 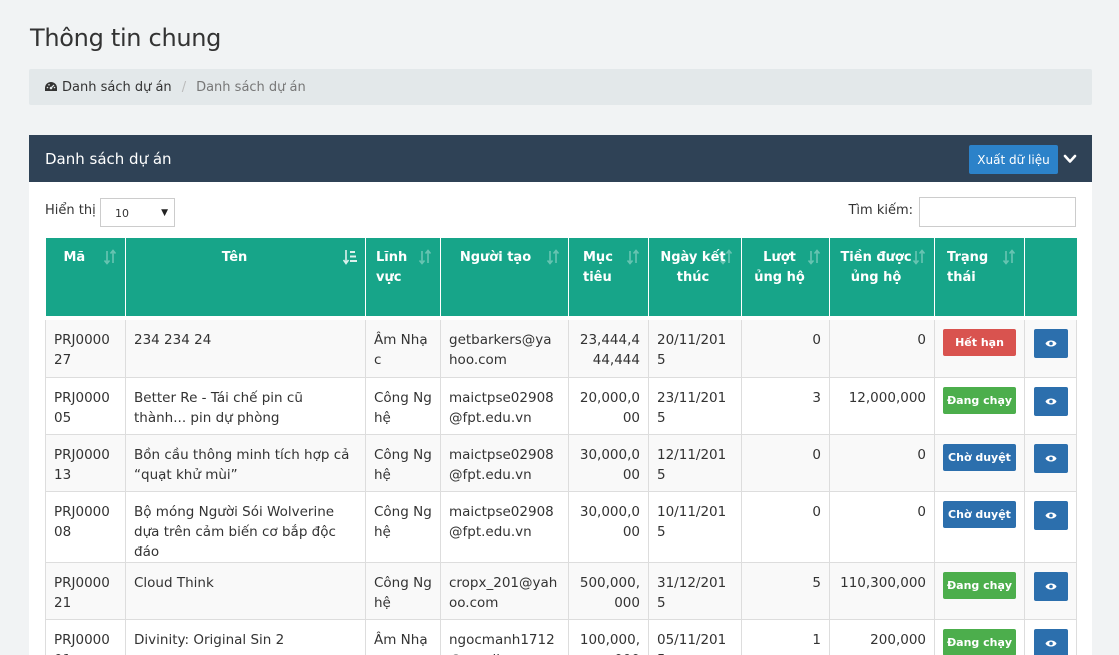 What do you see at coordinates (85, 591) in the screenshot?
I see `cell-id: PRJ000021` at bounding box center [85, 591].